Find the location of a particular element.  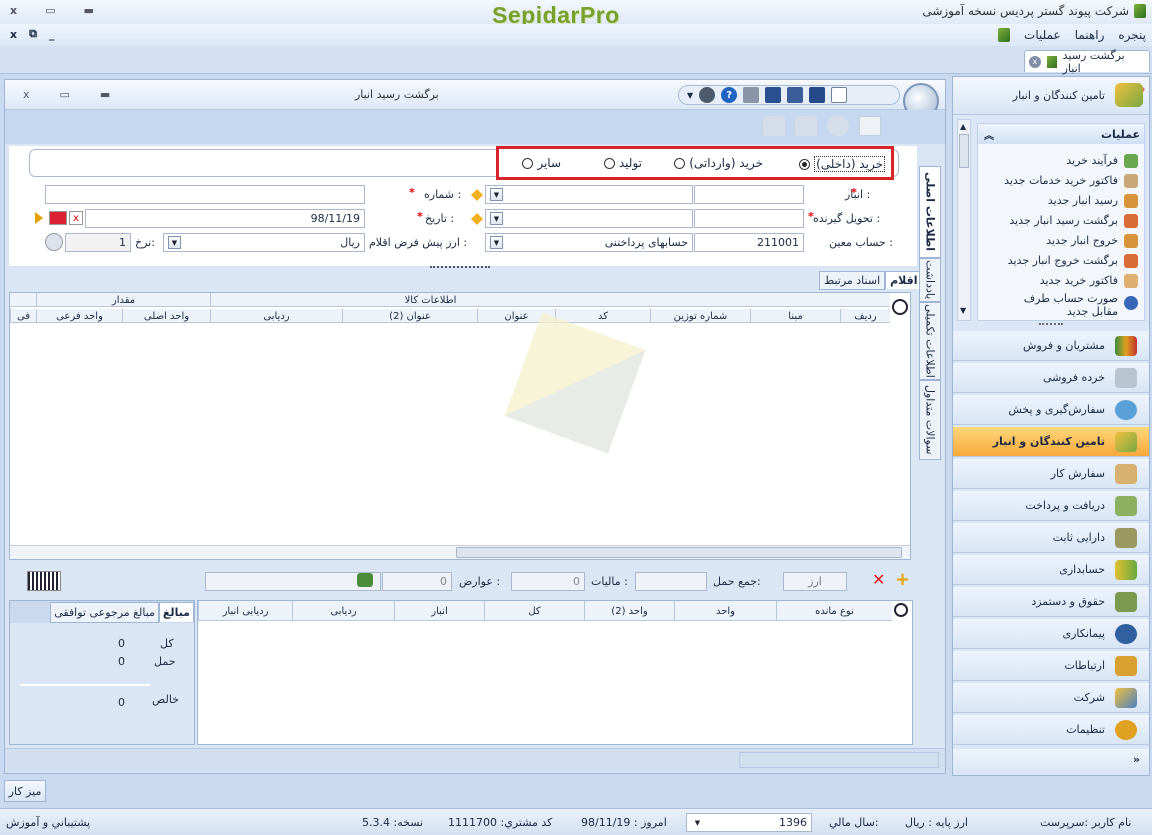

mdi-minimize-icon: _ is located at coordinates (52, 34).